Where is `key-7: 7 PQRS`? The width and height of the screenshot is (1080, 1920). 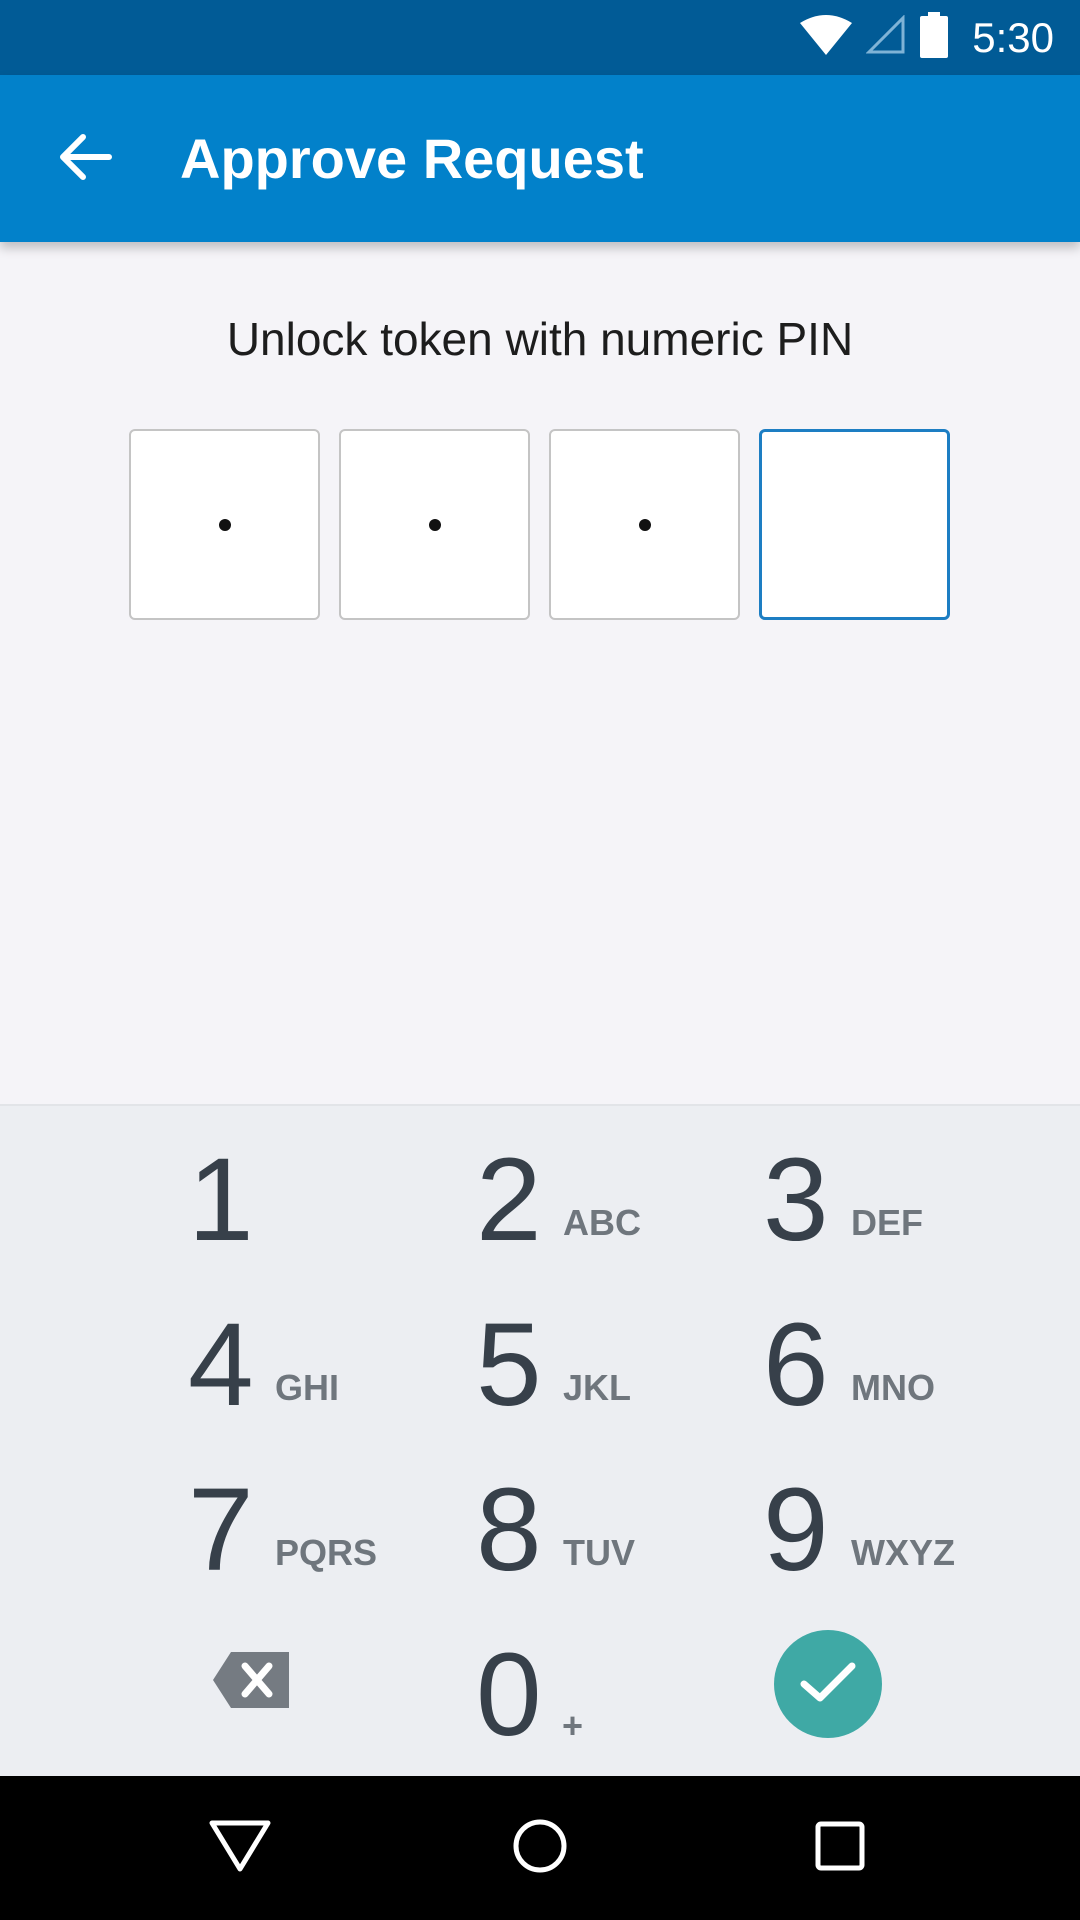
key-7: 7 PQRS is located at coordinates (338, 1551).